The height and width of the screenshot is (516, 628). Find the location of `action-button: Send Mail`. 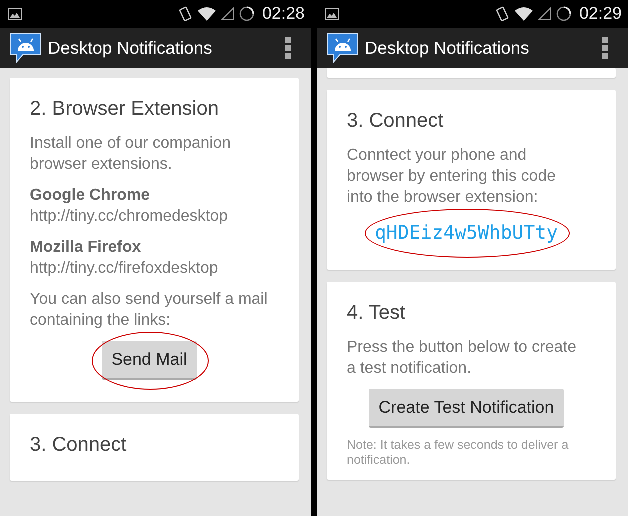

action-button: Send Mail is located at coordinates (150, 360).